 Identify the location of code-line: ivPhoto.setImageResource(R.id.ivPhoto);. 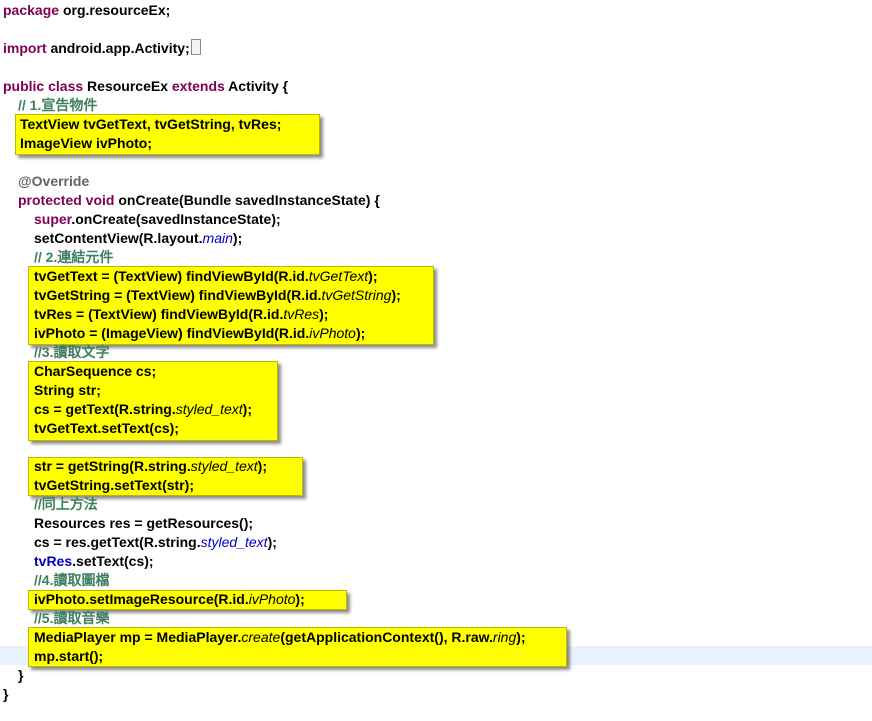
(169, 599).